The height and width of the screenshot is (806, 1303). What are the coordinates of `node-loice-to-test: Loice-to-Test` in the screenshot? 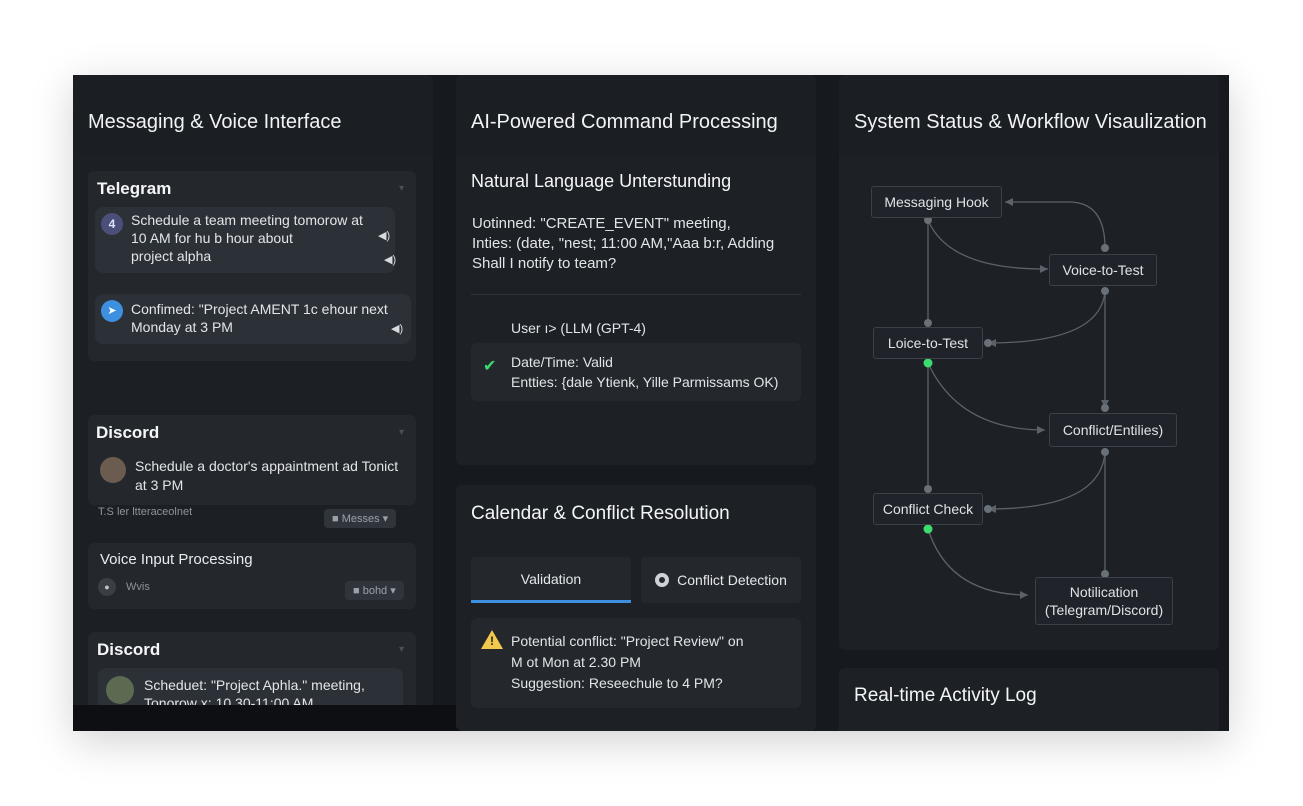 It's located at (928, 343).